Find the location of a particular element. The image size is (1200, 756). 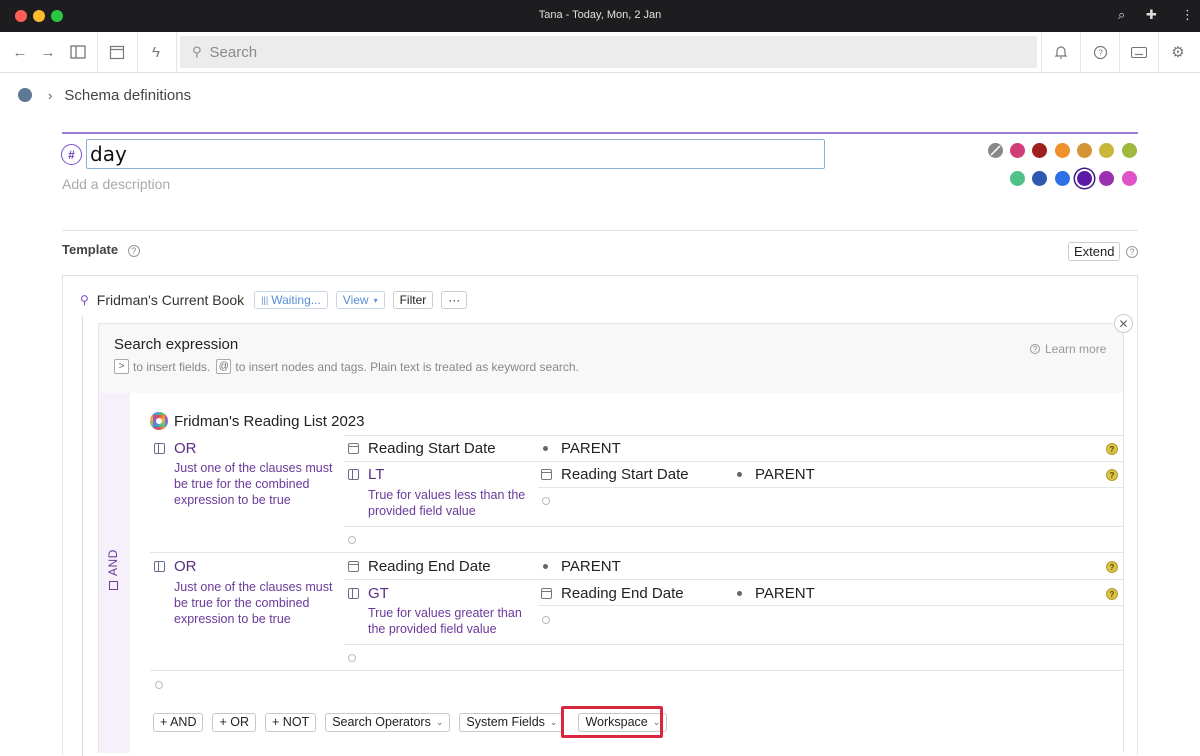

search-input: ⚲ Search is located at coordinates (608, 52).